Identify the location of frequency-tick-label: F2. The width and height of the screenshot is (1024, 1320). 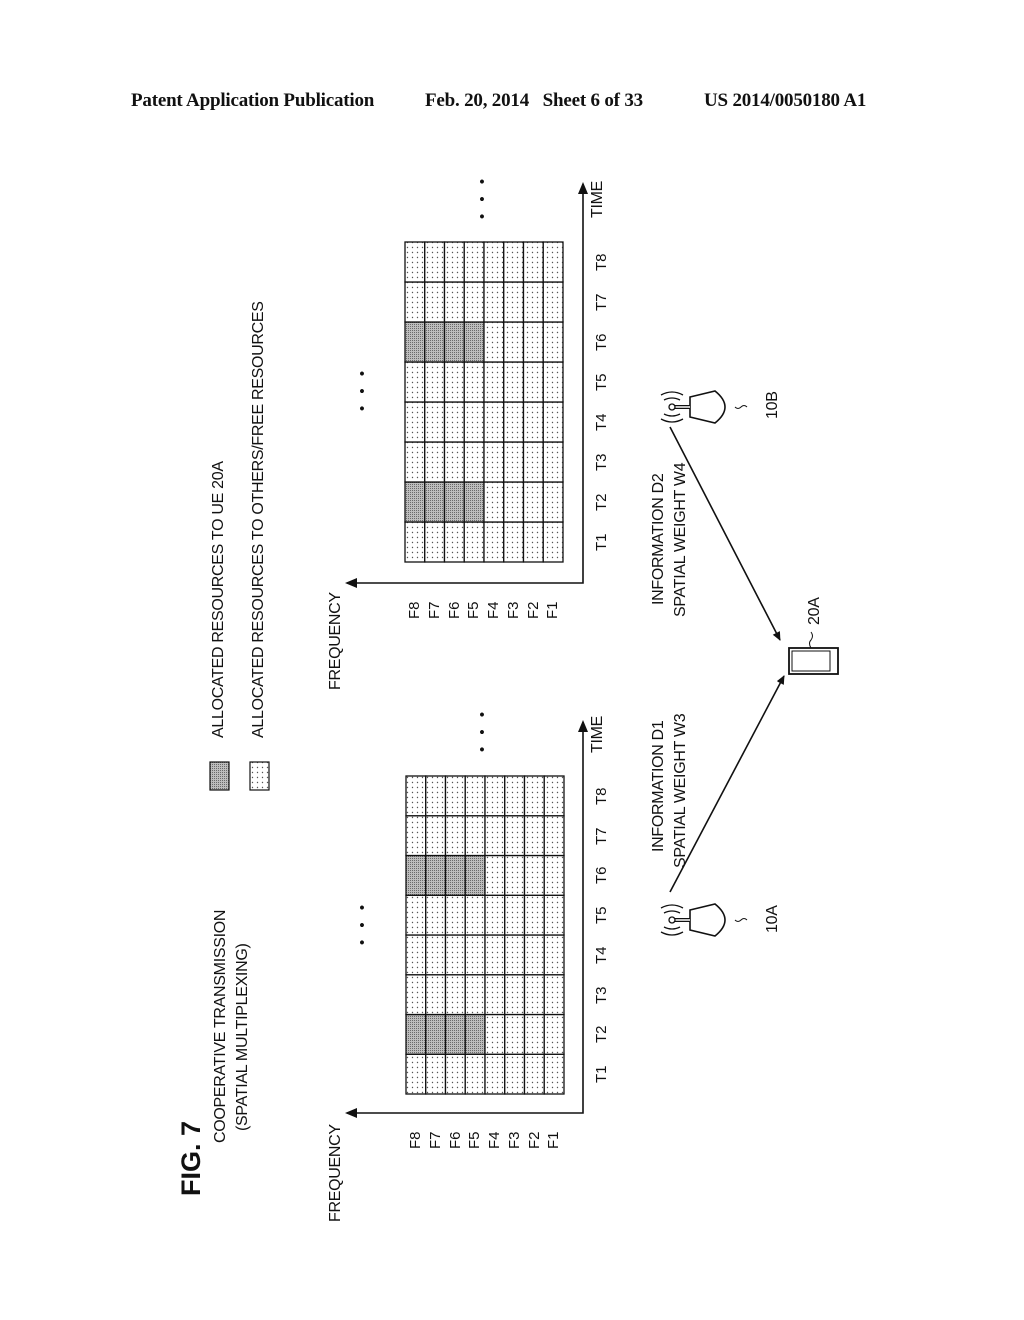
(533, 610).